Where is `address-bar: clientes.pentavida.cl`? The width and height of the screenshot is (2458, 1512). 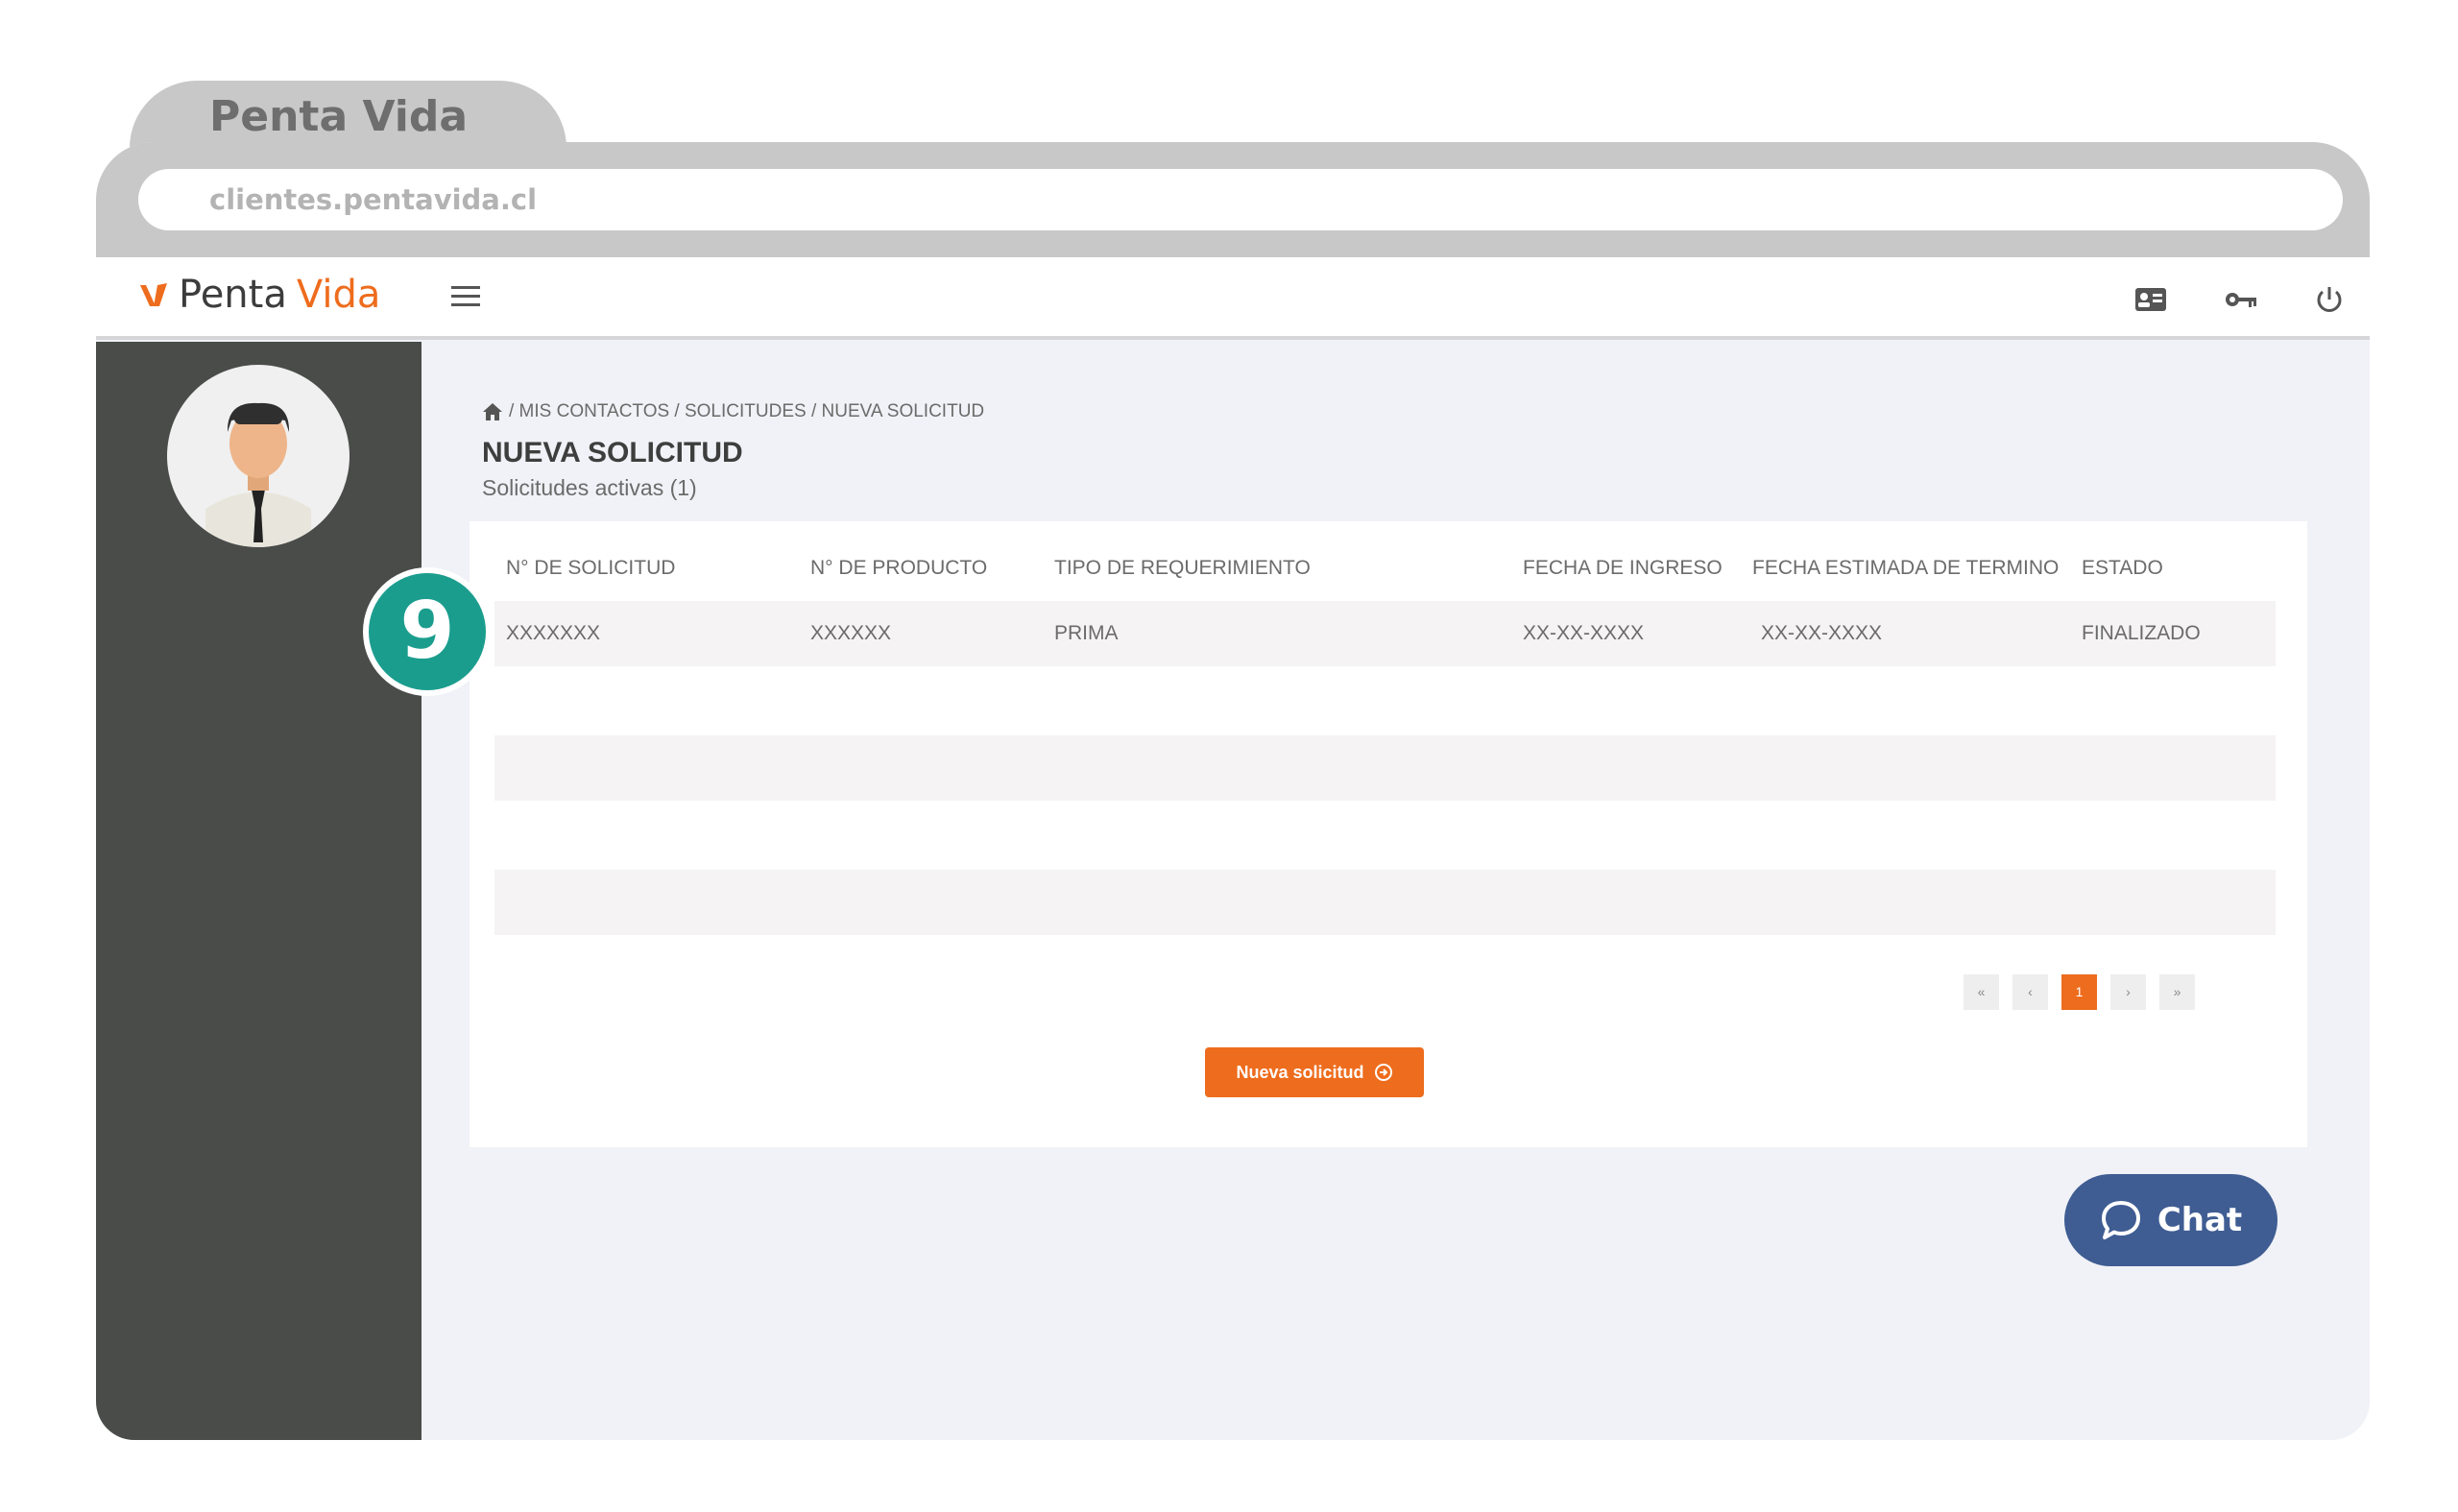 address-bar: clientes.pentavida.cl is located at coordinates (1241, 200).